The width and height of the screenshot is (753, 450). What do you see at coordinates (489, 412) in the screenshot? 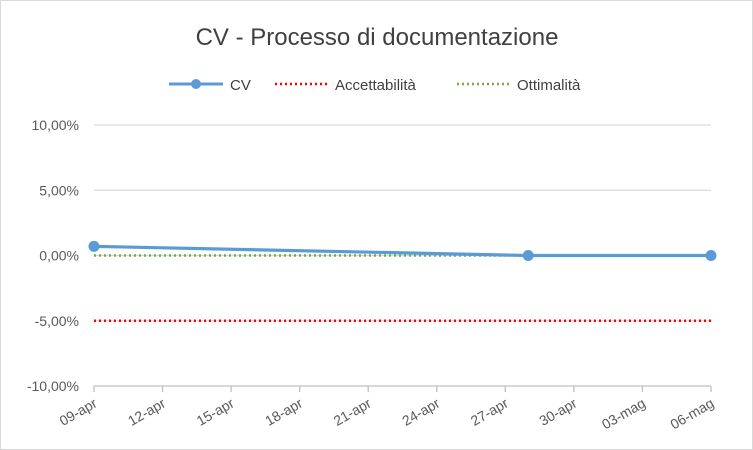
I see `x-tick-label: 27-apr` at bounding box center [489, 412].